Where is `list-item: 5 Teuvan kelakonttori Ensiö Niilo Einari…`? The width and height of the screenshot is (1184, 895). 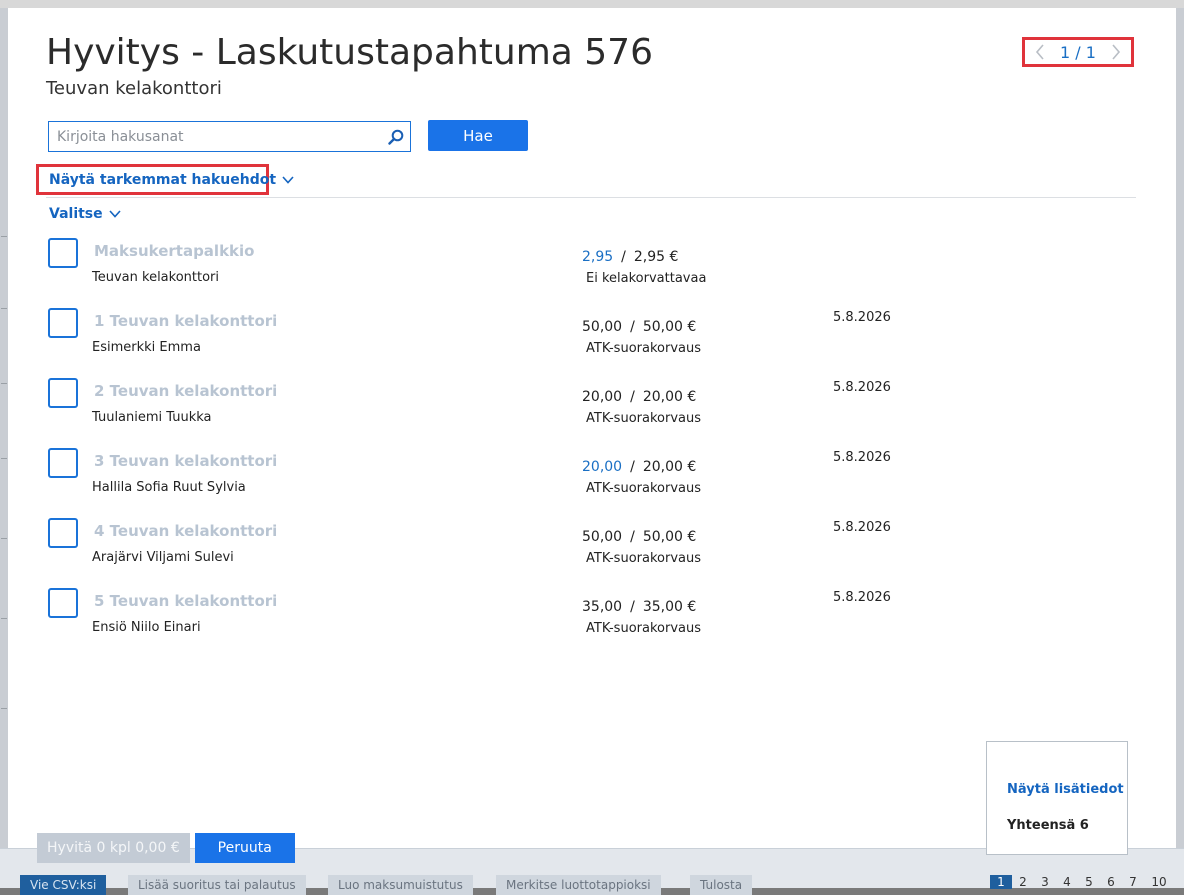
list-item: 5 Teuvan kelakonttori Ensiö Niilo Einari… is located at coordinates (592, 621).